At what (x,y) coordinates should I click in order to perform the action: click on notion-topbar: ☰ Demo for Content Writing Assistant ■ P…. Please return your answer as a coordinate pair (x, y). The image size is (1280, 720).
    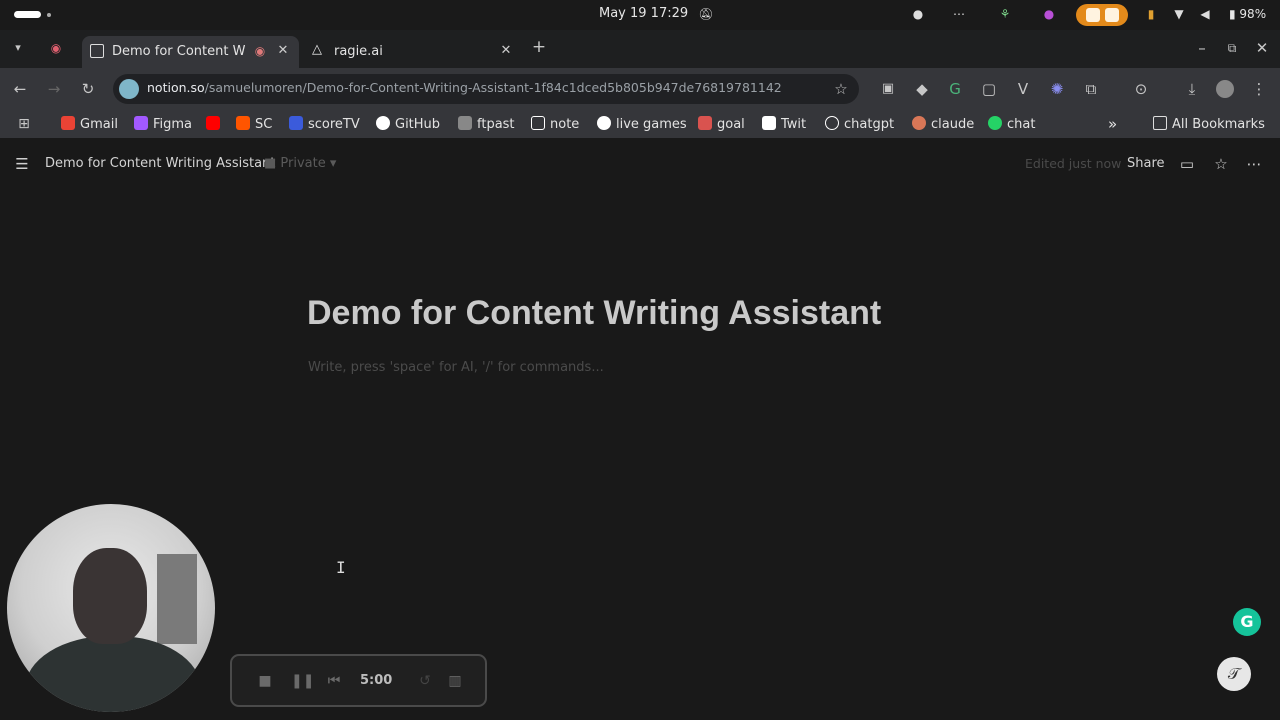
    Looking at the image, I should click on (640, 163).